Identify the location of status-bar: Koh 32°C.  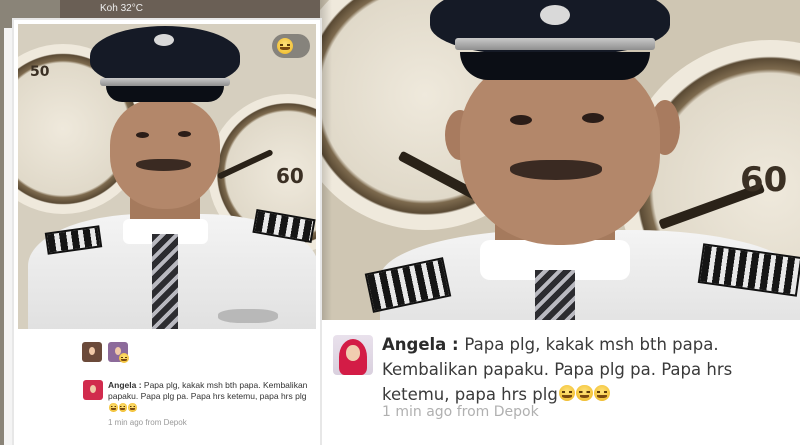
(190, 10).